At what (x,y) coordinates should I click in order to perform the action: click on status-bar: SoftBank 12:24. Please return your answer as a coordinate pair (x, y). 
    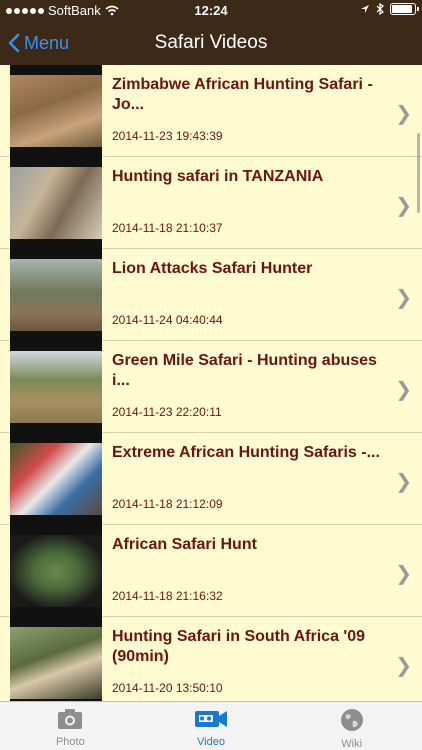
    Looking at the image, I should click on (211, 10).